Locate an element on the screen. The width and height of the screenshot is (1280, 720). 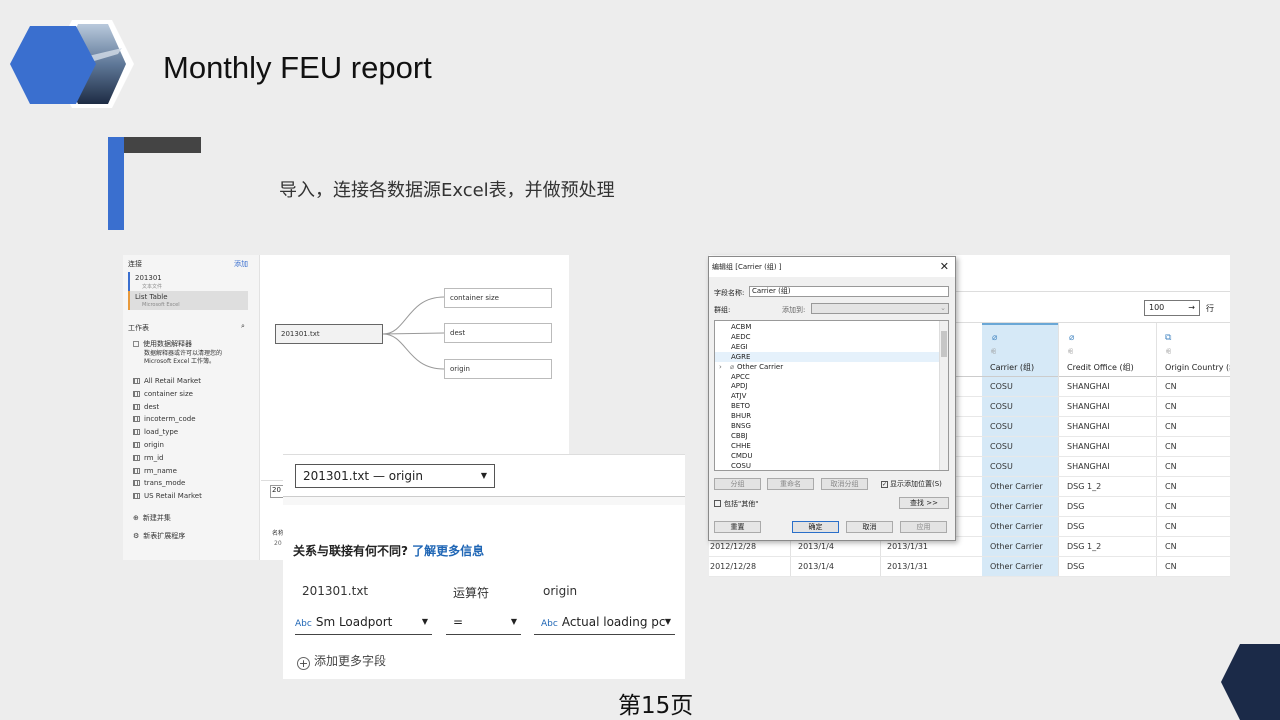
table-cell: 2012/12/28 is located at coordinates (733, 566).